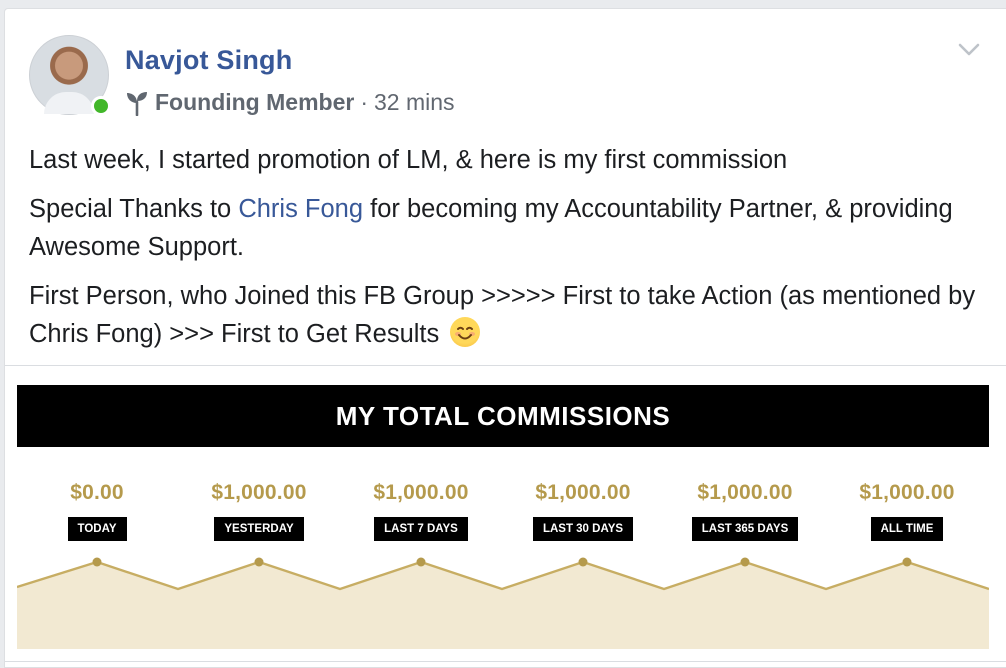 Image resolution: width=1006 pixels, height=668 pixels. Describe the element at coordinates (97, 529) in the screenshot. I see `stat-label: TODAY` at that location.